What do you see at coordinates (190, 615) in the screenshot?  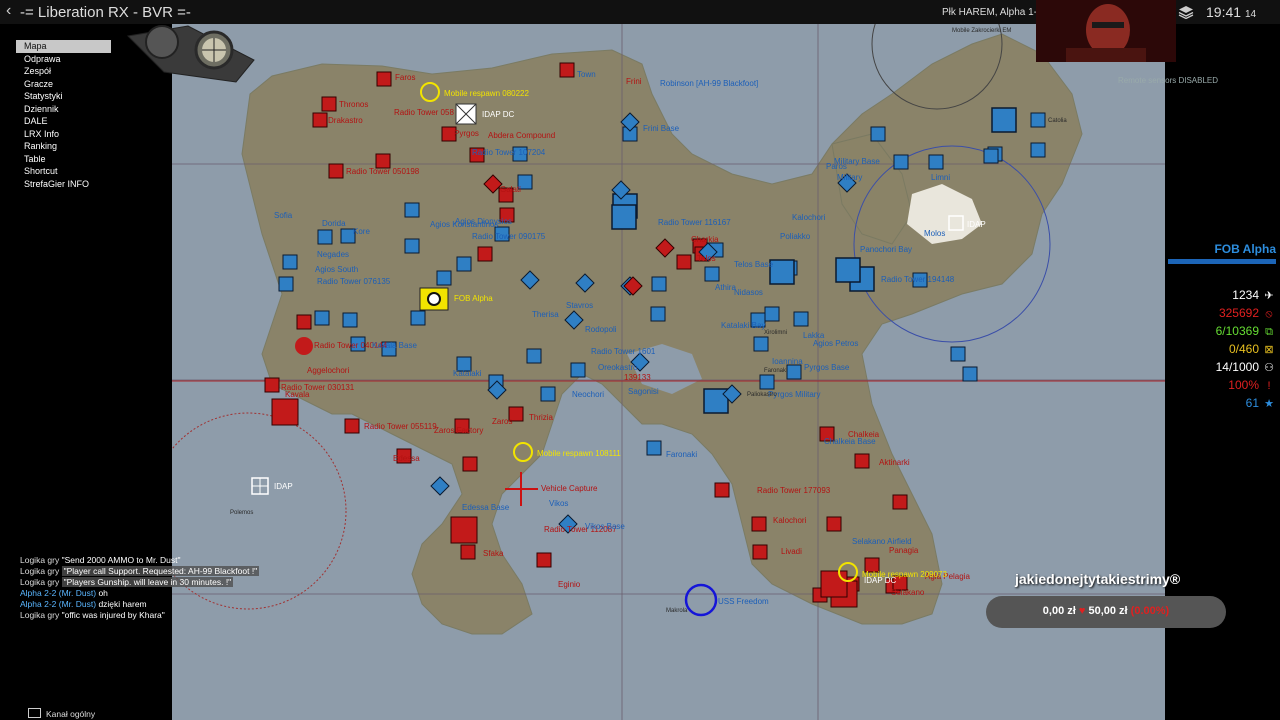 I see `chat-message: Logika gry "offic was injured by Khara"` at bounding box center [190, 615].